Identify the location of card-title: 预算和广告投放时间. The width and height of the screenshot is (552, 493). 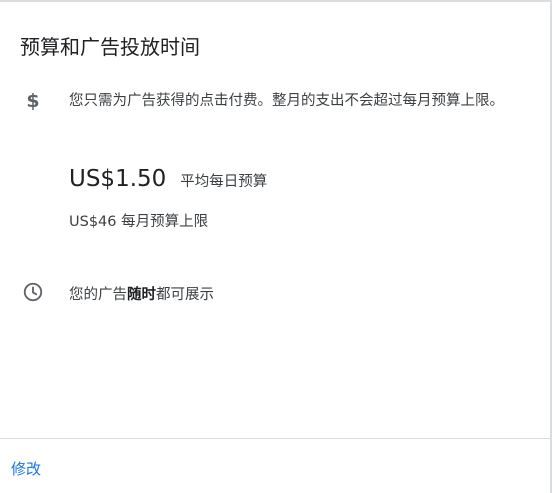
(110, 47).